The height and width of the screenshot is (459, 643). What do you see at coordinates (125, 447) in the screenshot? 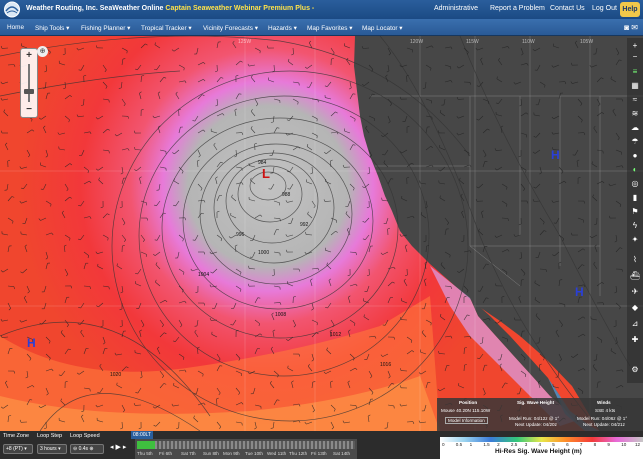
I see `step-forward-icon: ▸` at bounding box center [125, 447].